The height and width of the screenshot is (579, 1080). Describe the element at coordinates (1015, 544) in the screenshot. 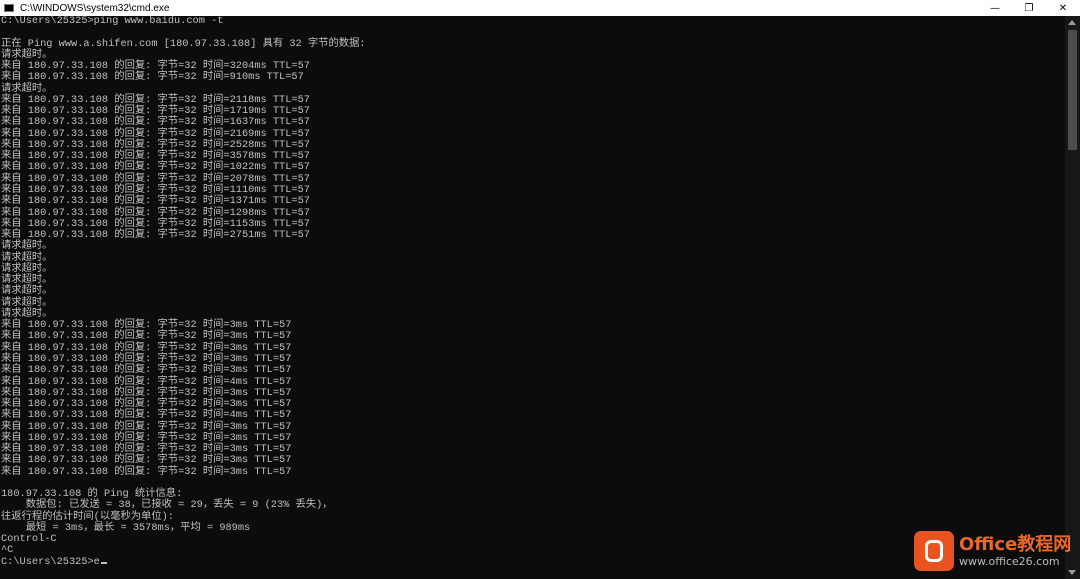

I see `watermark-name: Office教程网` at that location.